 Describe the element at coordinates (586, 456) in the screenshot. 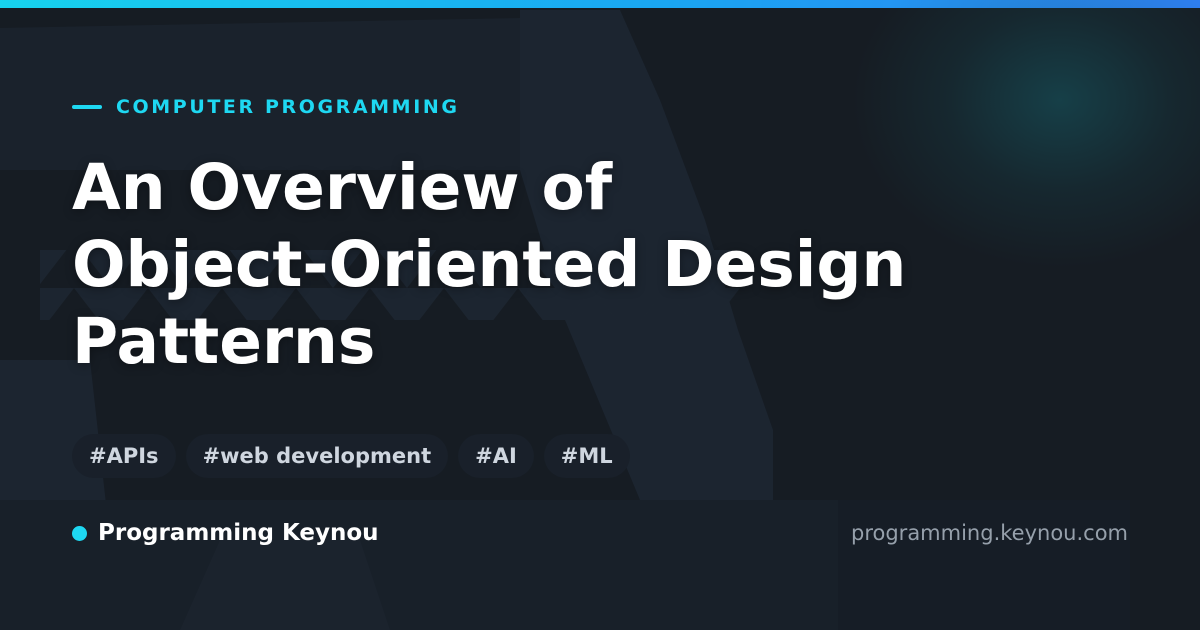

I see `tag-ml: #ML` at that location.